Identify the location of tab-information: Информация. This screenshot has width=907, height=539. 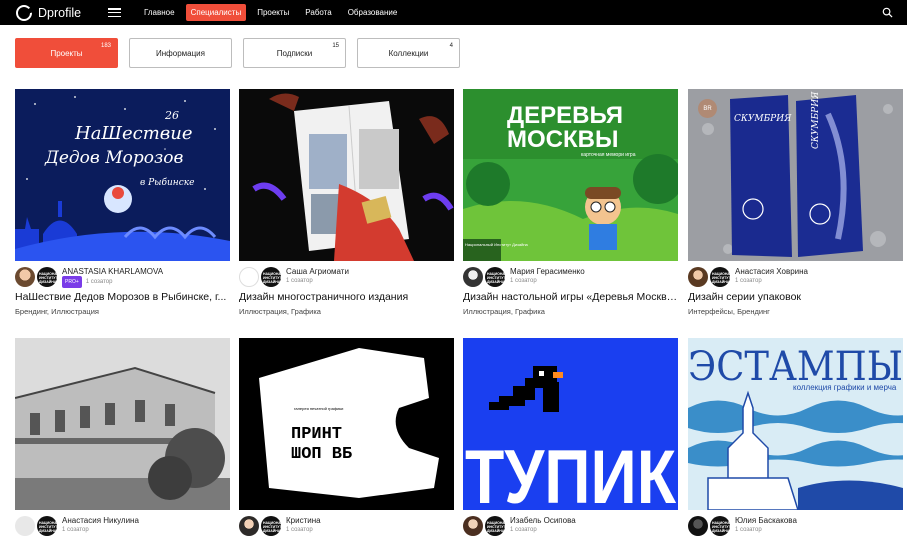
(180, 53).